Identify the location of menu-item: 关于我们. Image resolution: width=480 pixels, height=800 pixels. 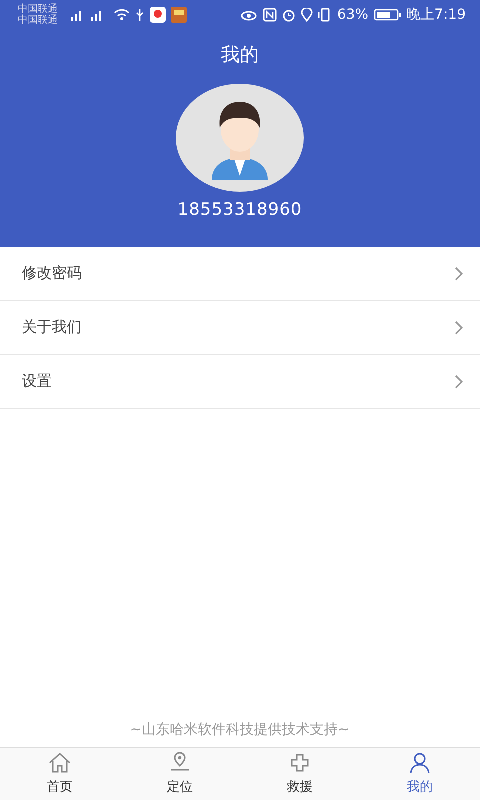
(240, 328).